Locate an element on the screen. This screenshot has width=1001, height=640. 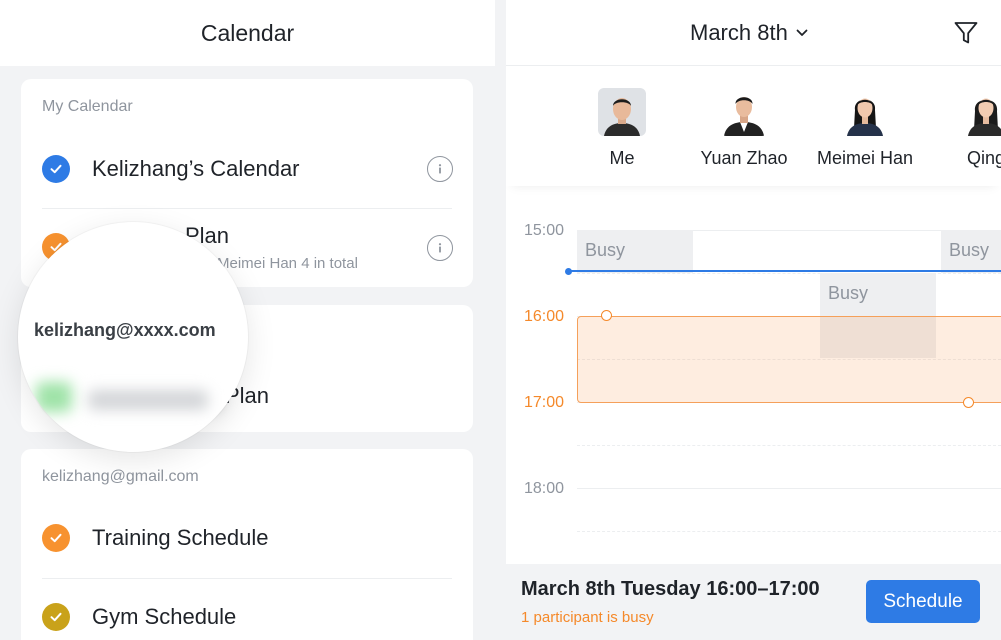
participant-name: Me is located at coordinates (622, 158).